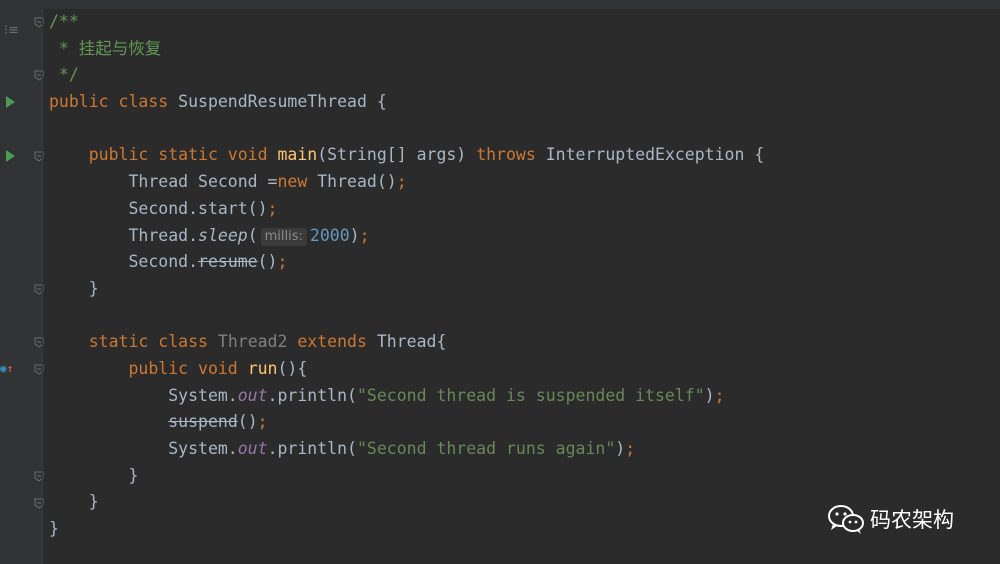  Describe the element at coordinates (148, 368) in the screenshot. I see `code-token: public void` at that location.